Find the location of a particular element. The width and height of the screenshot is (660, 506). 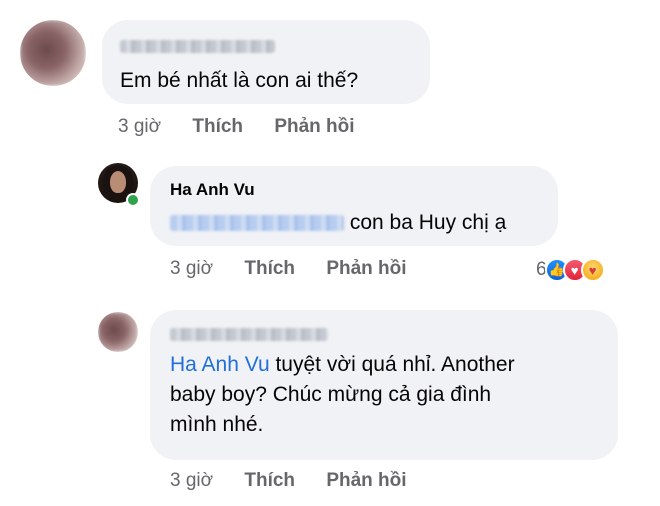

avatar-face is located at coordinates (118, 182).